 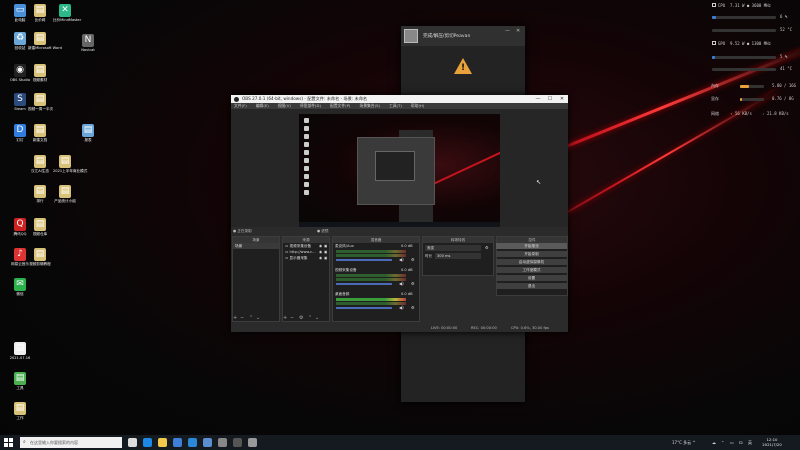 What do you see at coordinates (192, 442) in the screenshot?
I see `mail-icon` at bounding box center [192, 442].